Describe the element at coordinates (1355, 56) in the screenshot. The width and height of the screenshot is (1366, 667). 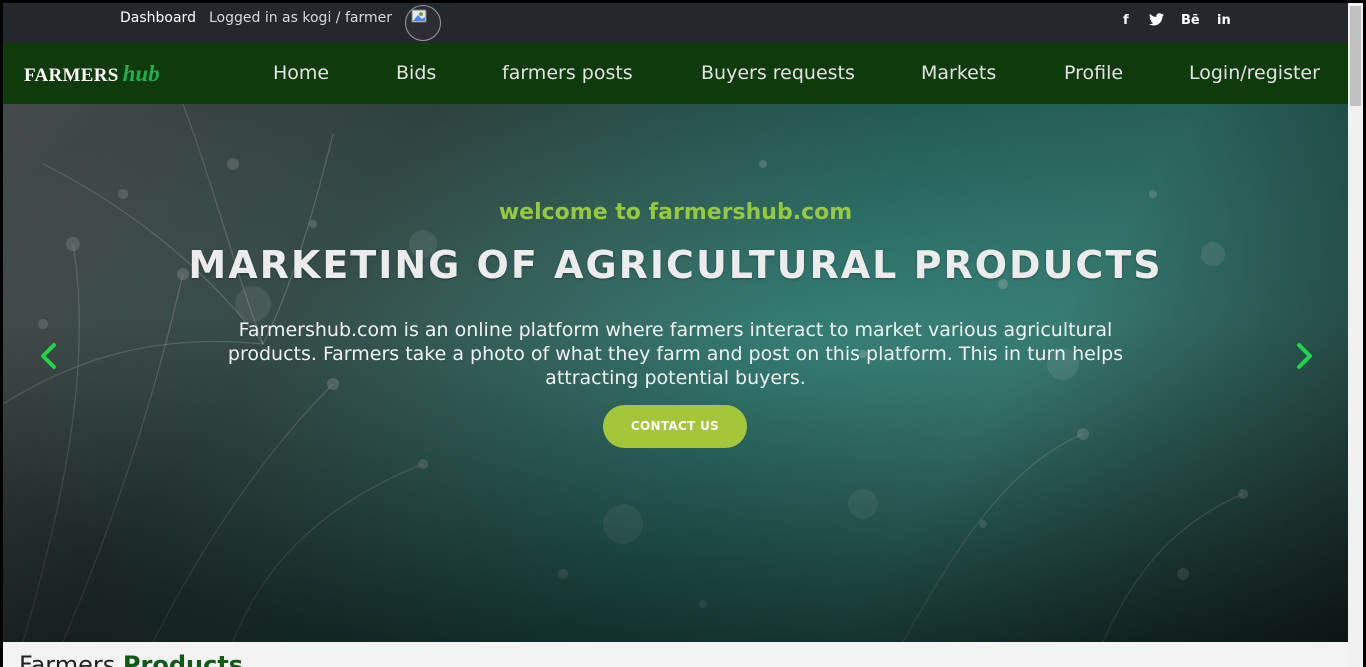
I see `scrollbar-thumb` at that location.